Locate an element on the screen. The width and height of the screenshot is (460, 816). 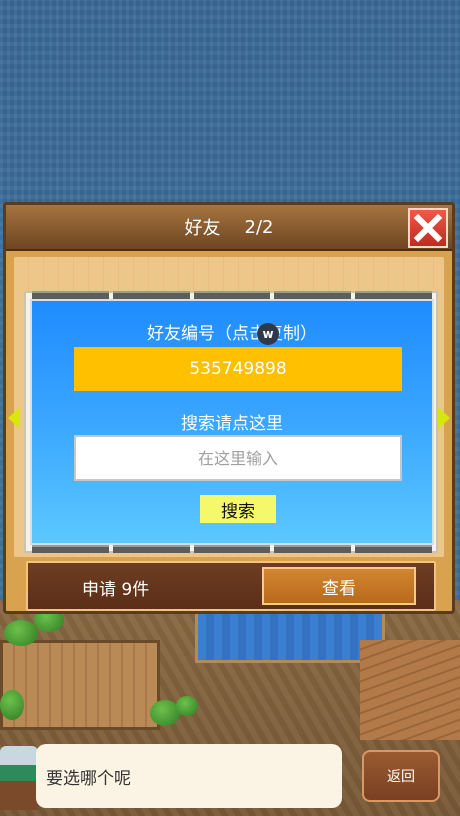
w-badge-icon: w is located at coordinates (268, 334).